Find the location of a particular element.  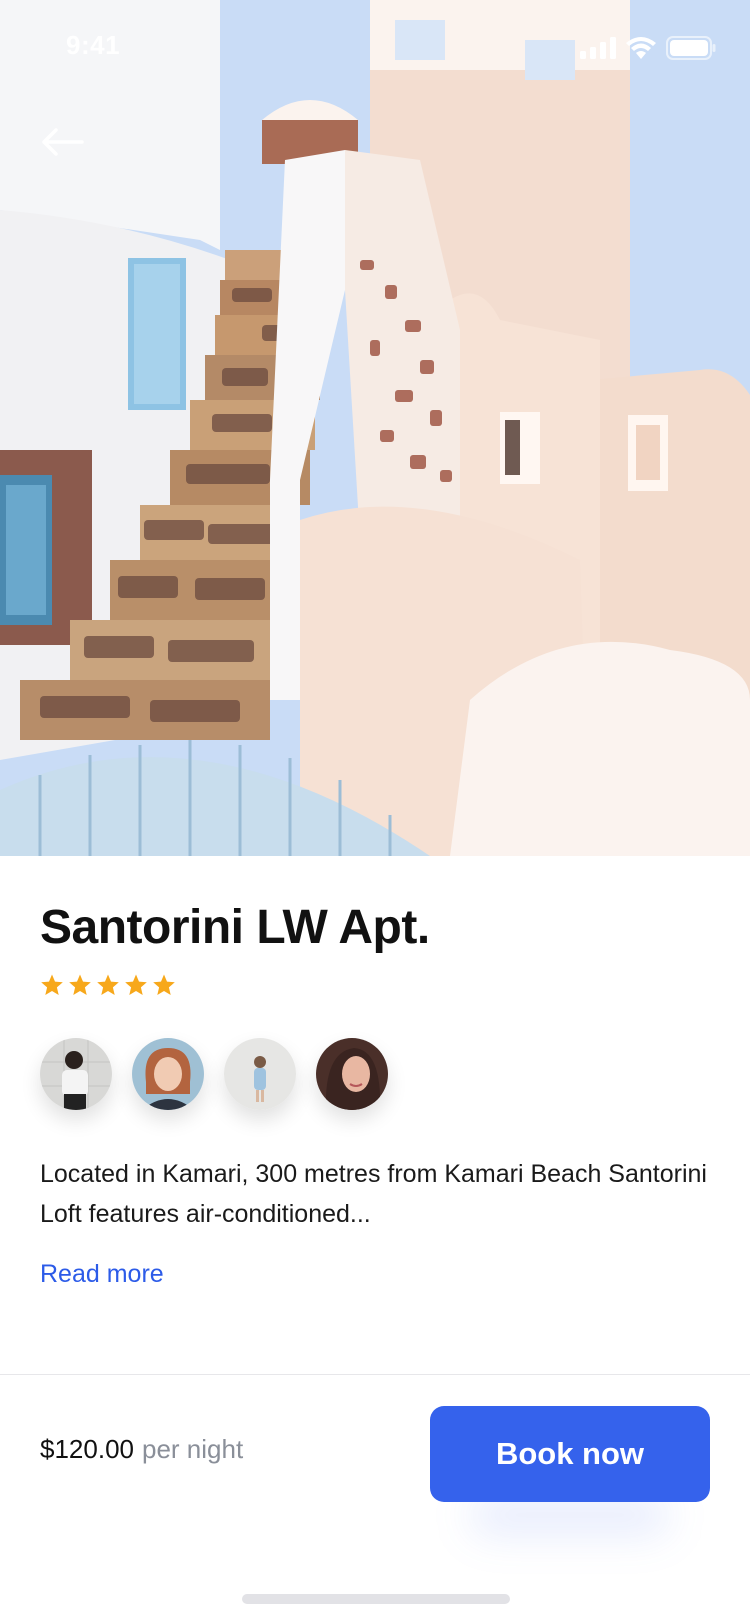

rating-stars is located at coordinates (108, 985).